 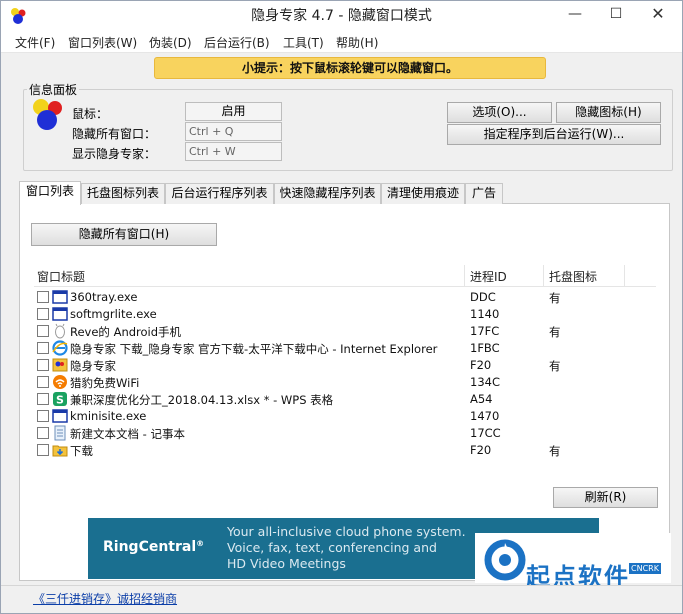 I want to click on mouse-status-field: 启用, so click(x=233, y=111).